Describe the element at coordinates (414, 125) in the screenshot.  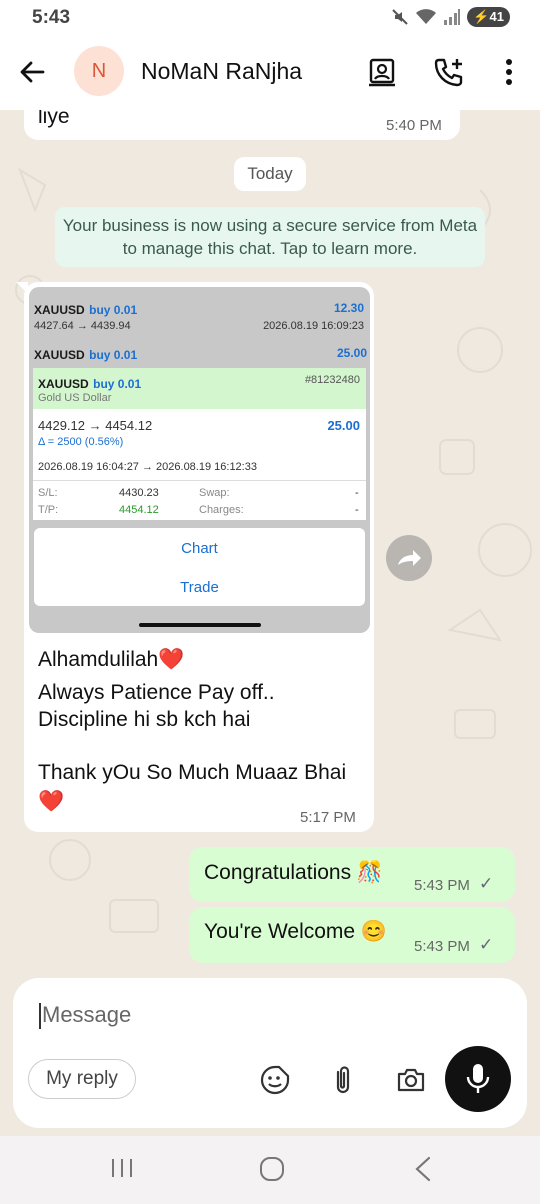
I see `message-time: 5:40 PM` at that location.